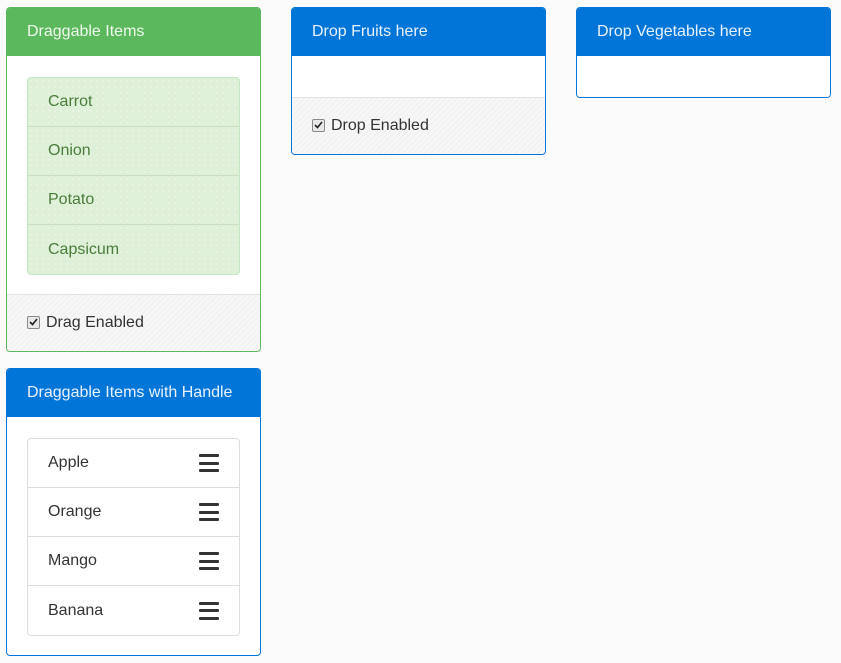 This screenshot has width=841, height=663. Describe the element at coordinates (418, 76) in the screenshot. I see `drop-fruits-dropzone` at that location.